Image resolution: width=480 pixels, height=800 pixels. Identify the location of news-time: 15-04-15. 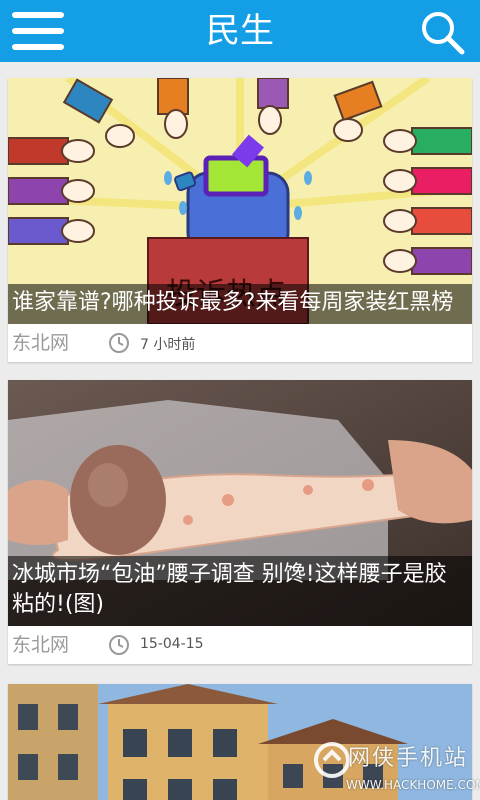
(172, 644).